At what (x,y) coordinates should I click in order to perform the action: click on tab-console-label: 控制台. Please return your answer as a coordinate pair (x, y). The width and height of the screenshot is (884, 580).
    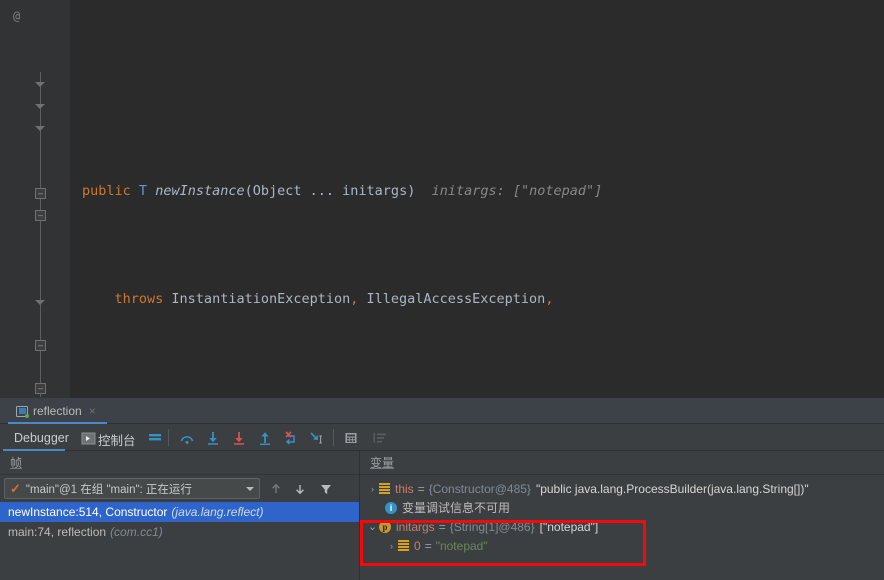
    Looking at the image, I should click on (117, 439).